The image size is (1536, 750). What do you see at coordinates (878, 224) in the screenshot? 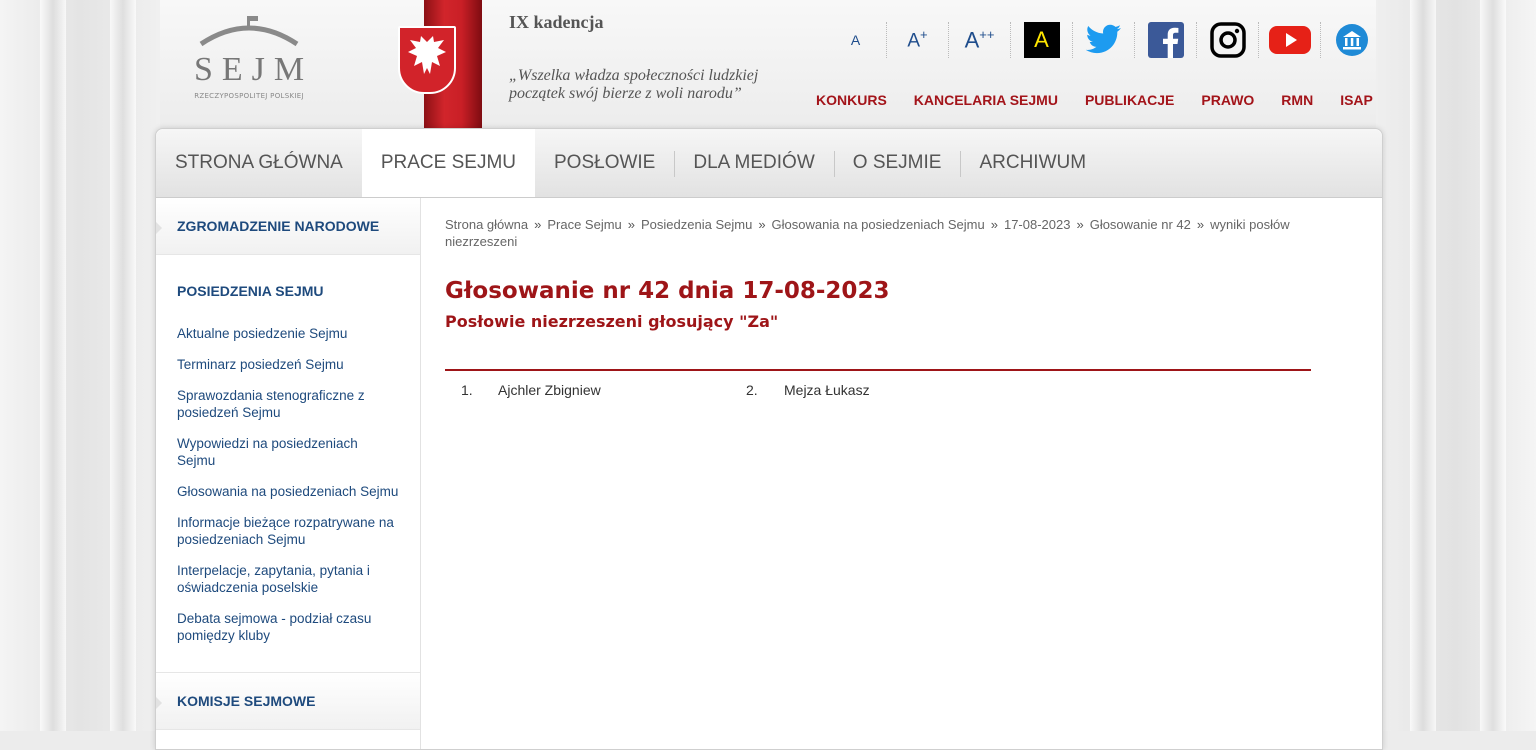
I see `breadcrumb-item: Głosowania na posiedzeniach Sejmu` at bounding box center [878, 224].